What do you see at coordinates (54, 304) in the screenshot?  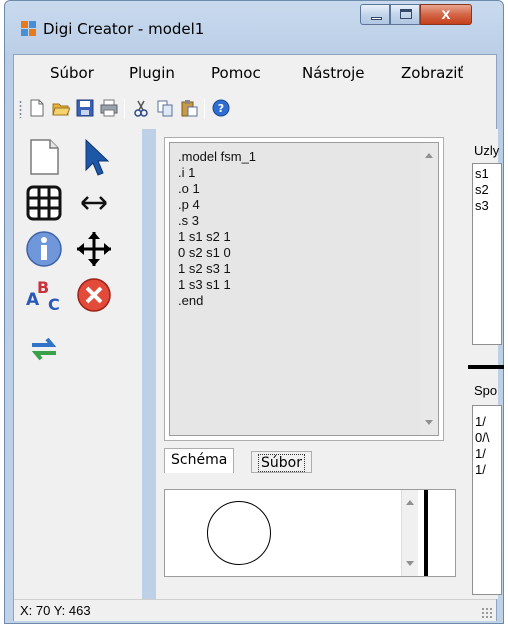 I see `svg-text: C` at bounding box center [54, 304].